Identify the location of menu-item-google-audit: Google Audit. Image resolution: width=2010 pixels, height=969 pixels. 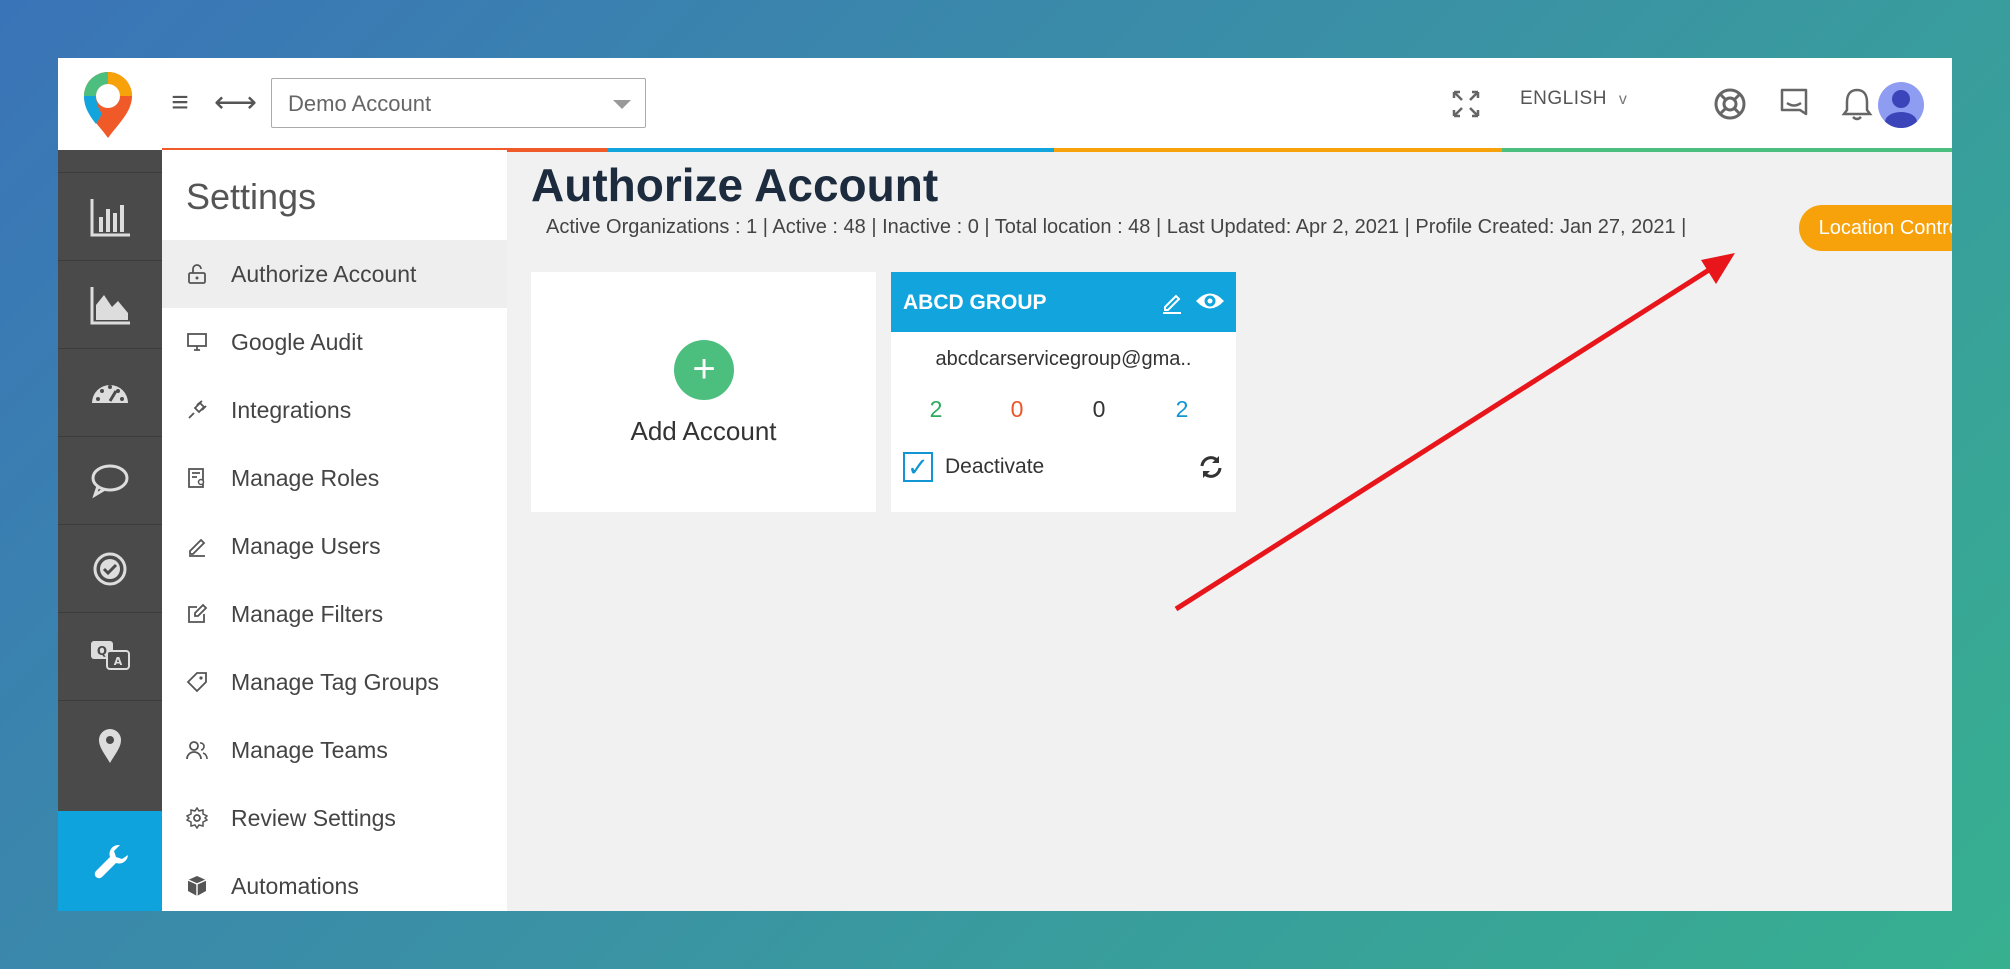
(334, 342).